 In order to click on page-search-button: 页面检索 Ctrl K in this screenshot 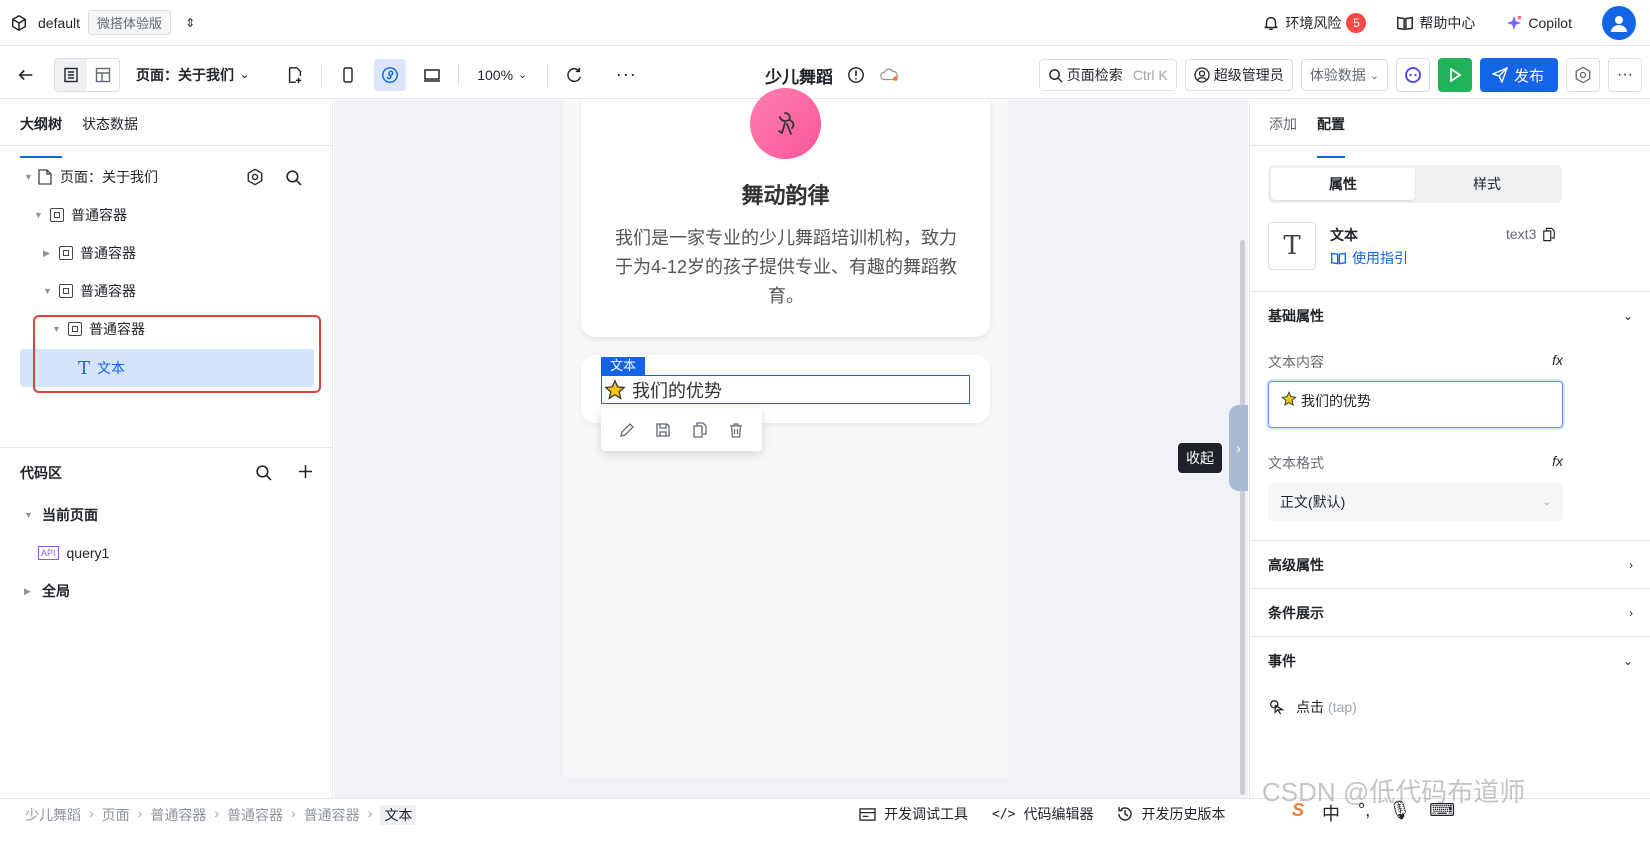, I will do `click(1107, 75)`.